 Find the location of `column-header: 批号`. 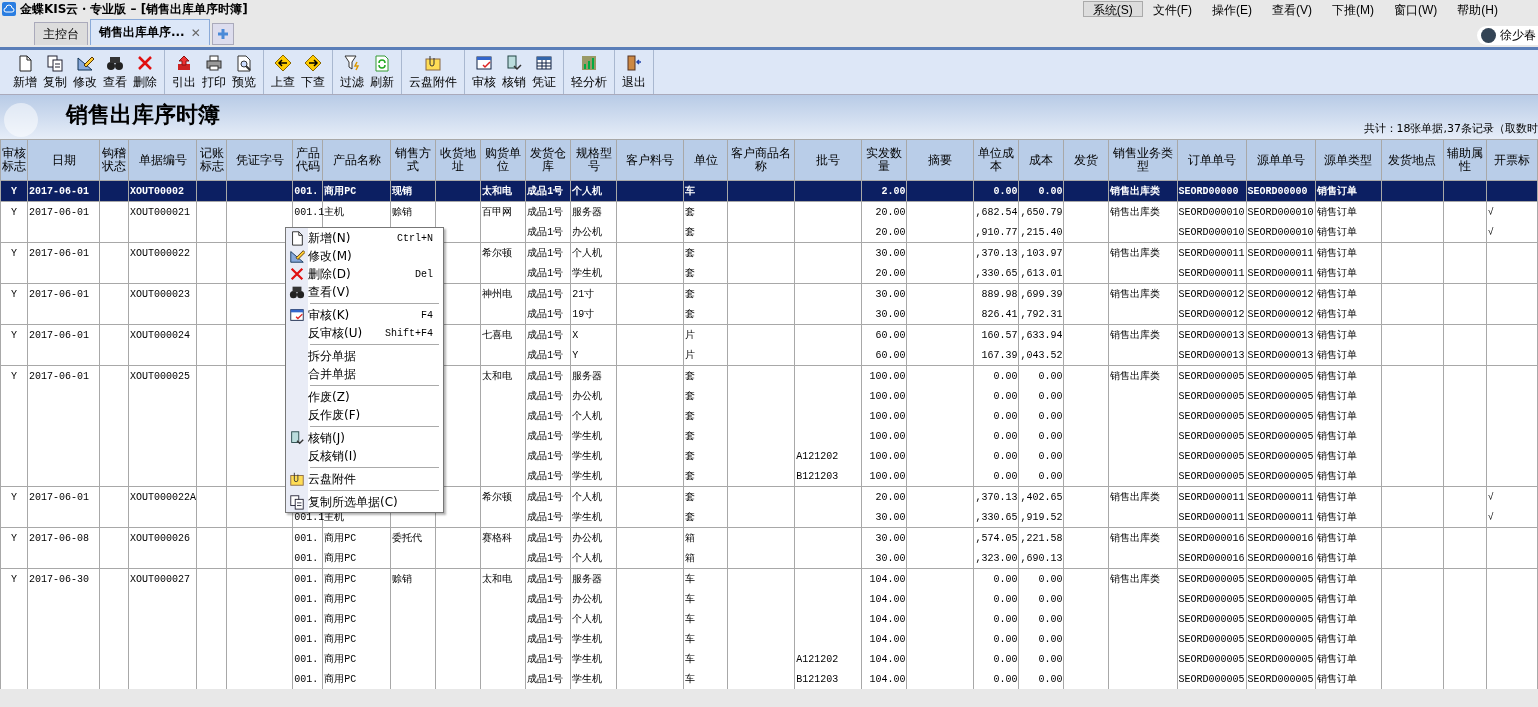

column-header: 批号 is located at coordinates (828, 160).